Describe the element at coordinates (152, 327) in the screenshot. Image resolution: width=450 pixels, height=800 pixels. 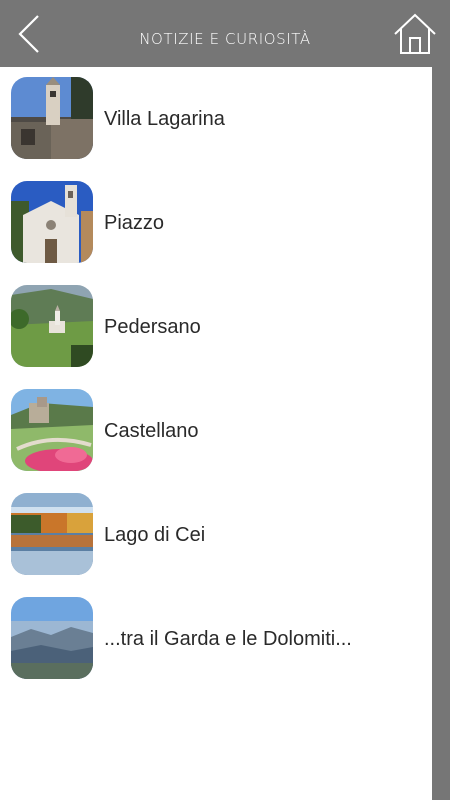
I see `list-item-label: Pedersano` at that location.